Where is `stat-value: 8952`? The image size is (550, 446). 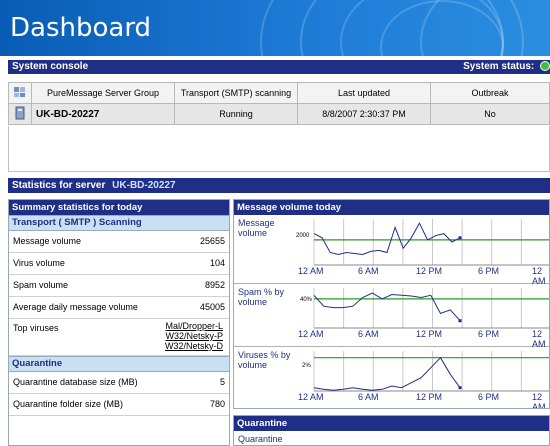
stat-value: 8952 is located at coordinates (214, 285).